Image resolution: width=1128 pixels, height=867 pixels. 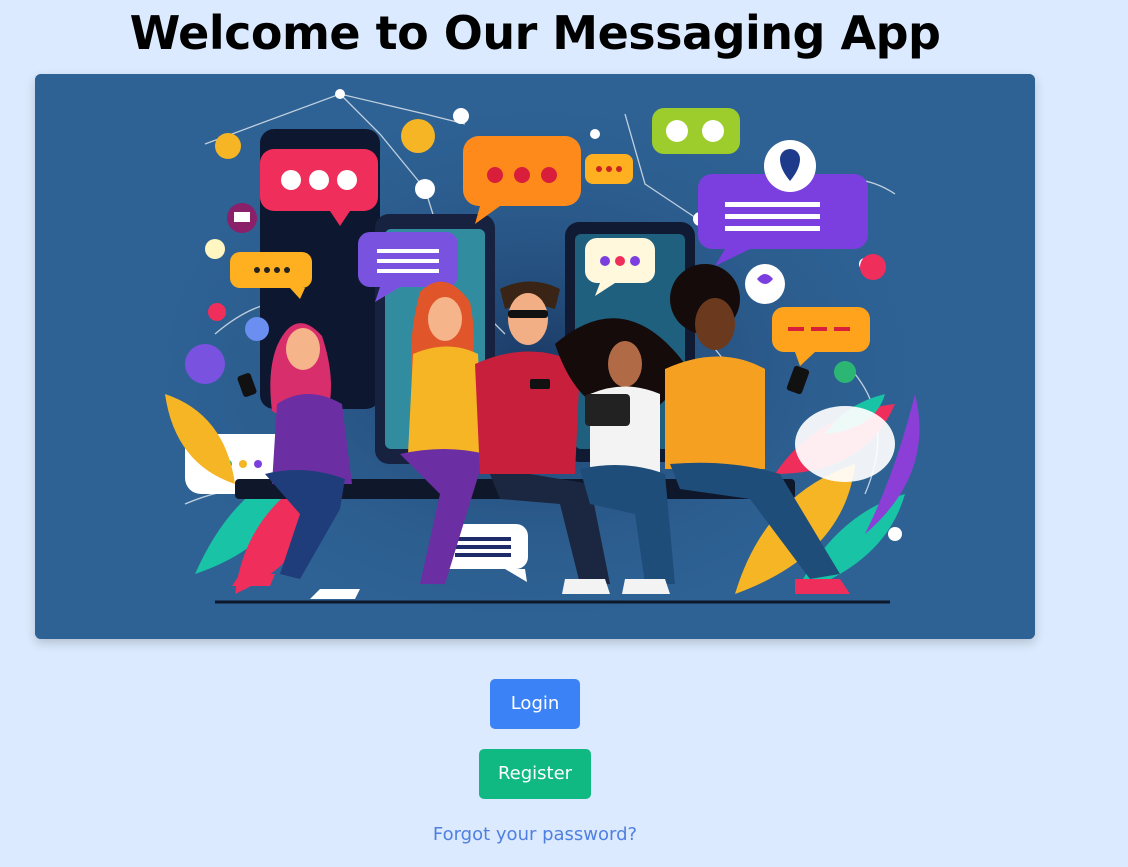 What do you see at coordinates (535, 33) in the screenshot?
I see `page-title: Welcome to Our Messaging App` at bounding box center [535, 33].